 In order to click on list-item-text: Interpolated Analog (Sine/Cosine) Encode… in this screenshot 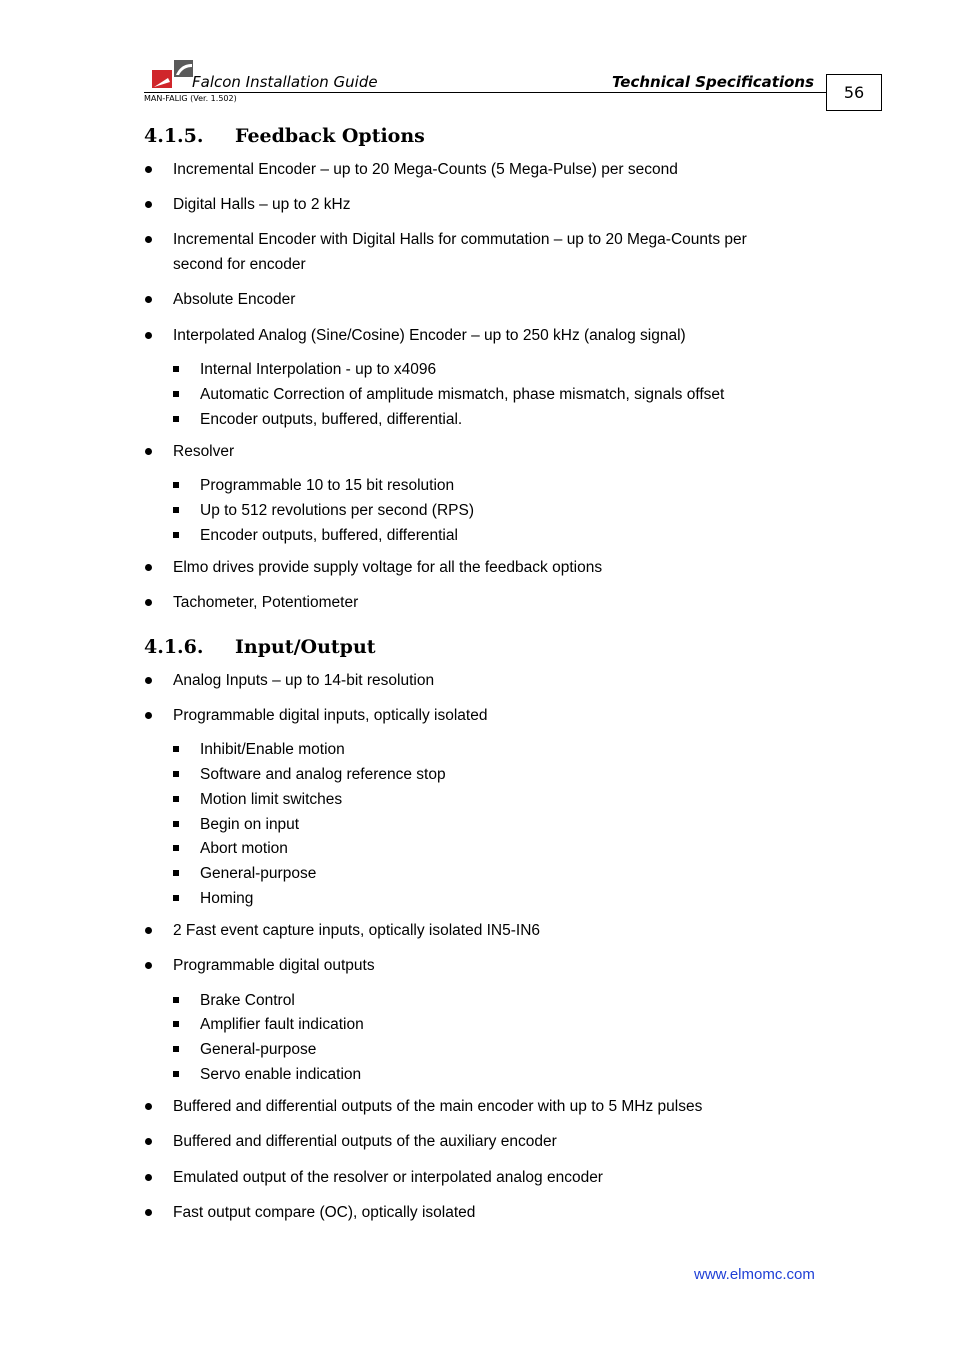, I will do `click(429, 335)`.